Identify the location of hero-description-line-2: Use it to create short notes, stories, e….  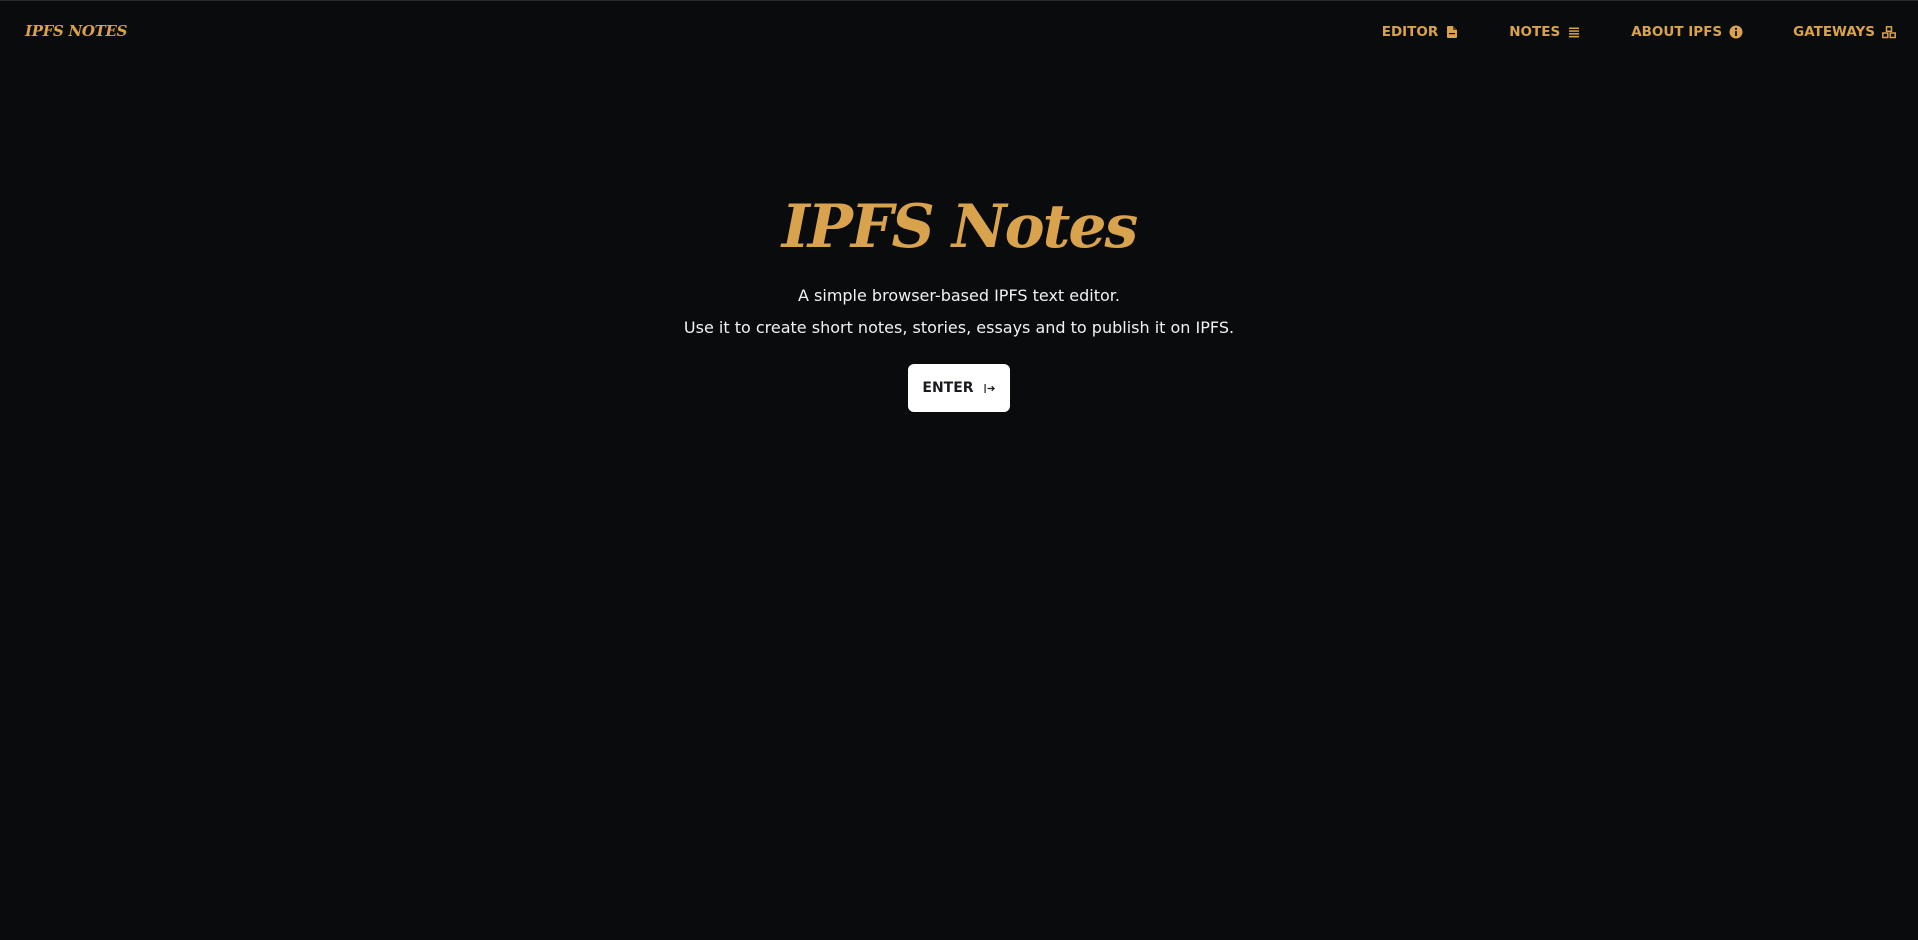
(959, 327).